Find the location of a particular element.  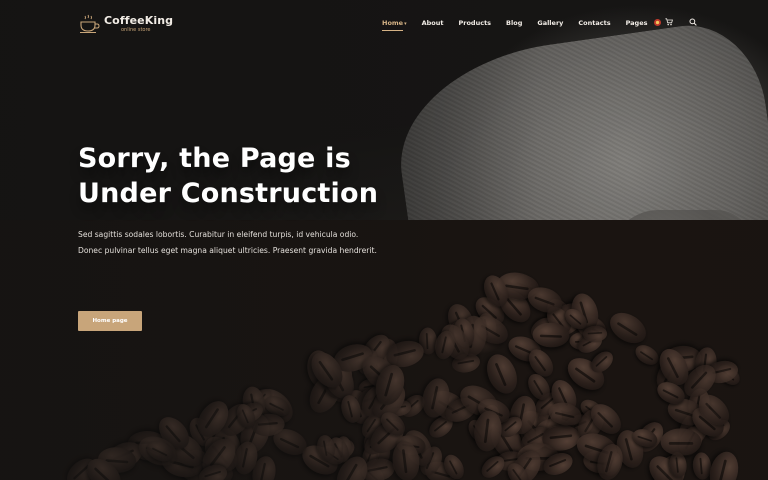

page-title: Sorry, the Page is Under Construction is located at coordinates (248, 176).